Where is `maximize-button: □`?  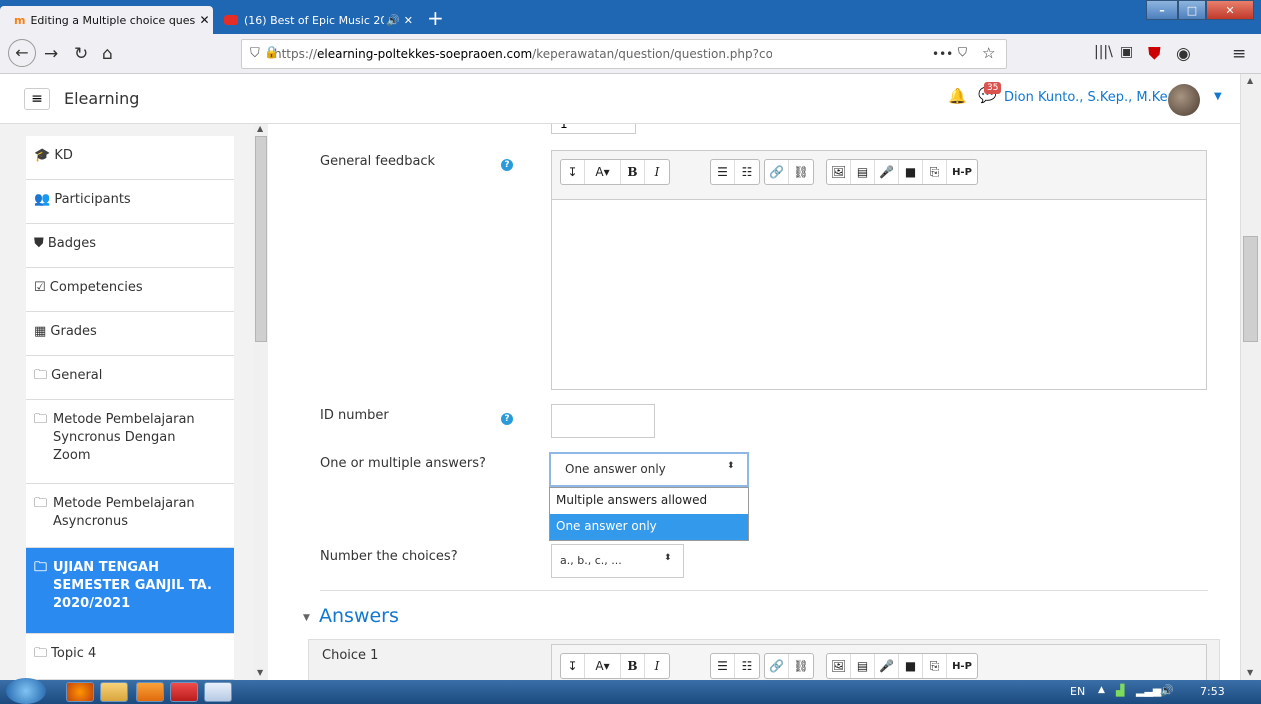
maximize-button: □ is located at coordinates (1192, 10).